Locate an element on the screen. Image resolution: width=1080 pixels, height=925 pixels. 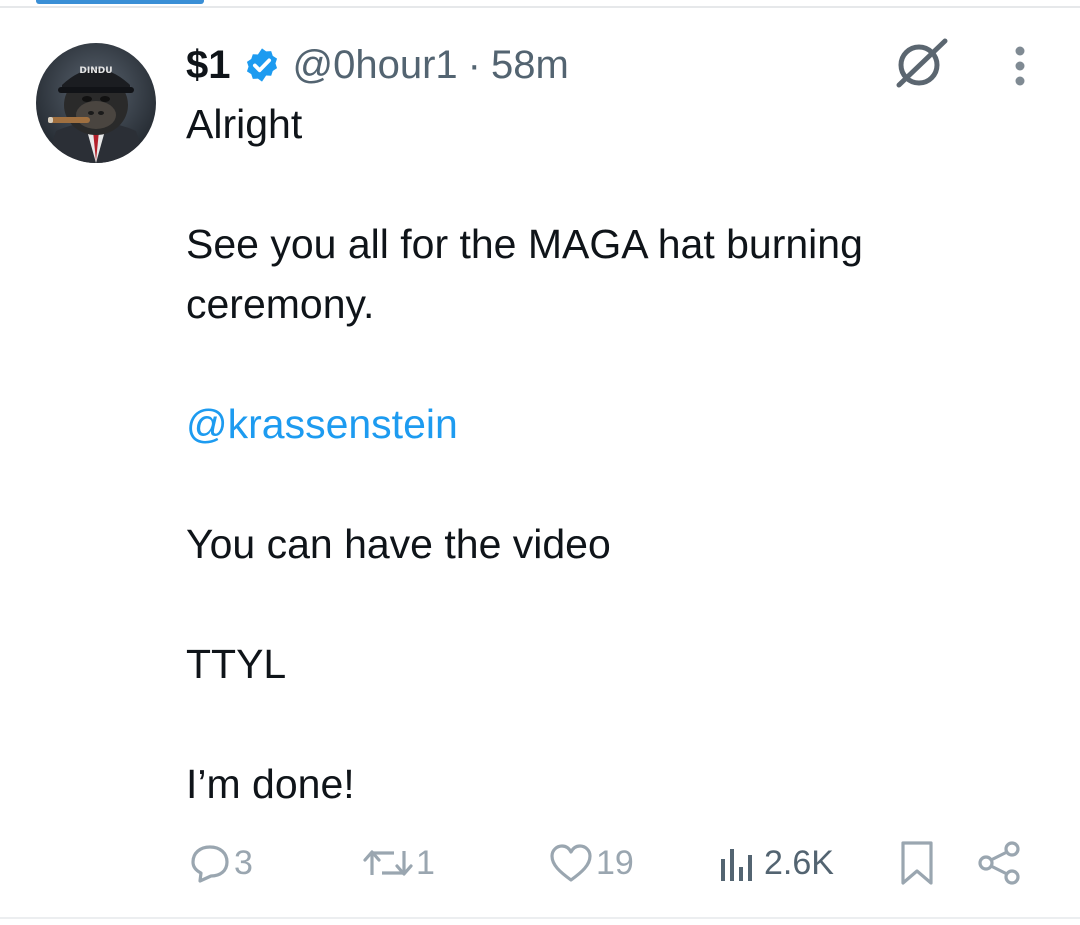
mute-slash-circle-icon is located at coordinates (921, 63).